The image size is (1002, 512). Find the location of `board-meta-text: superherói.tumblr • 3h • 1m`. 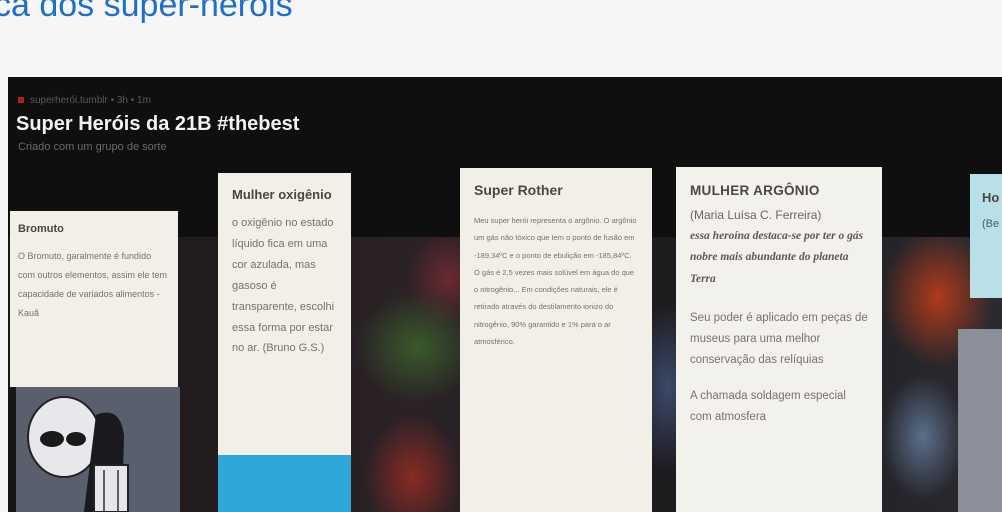

board-meta-text: superherói.tumblr • 3h • 1m is located at coordinates (90, 100).